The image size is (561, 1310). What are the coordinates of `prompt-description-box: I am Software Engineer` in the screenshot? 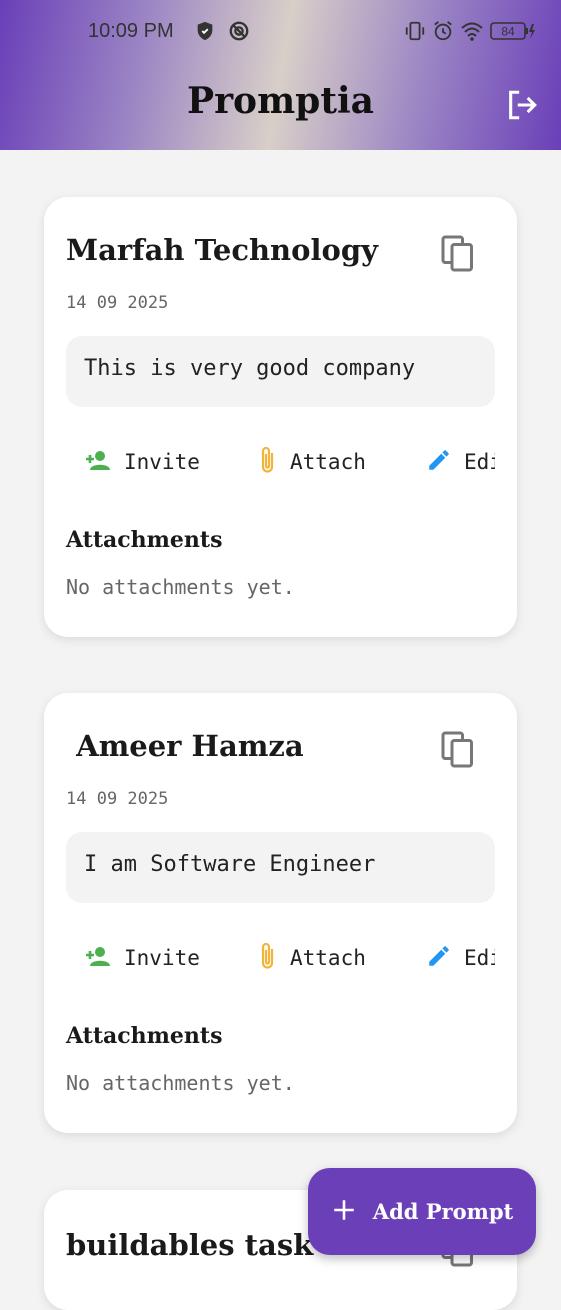 It's located at (280, 867).